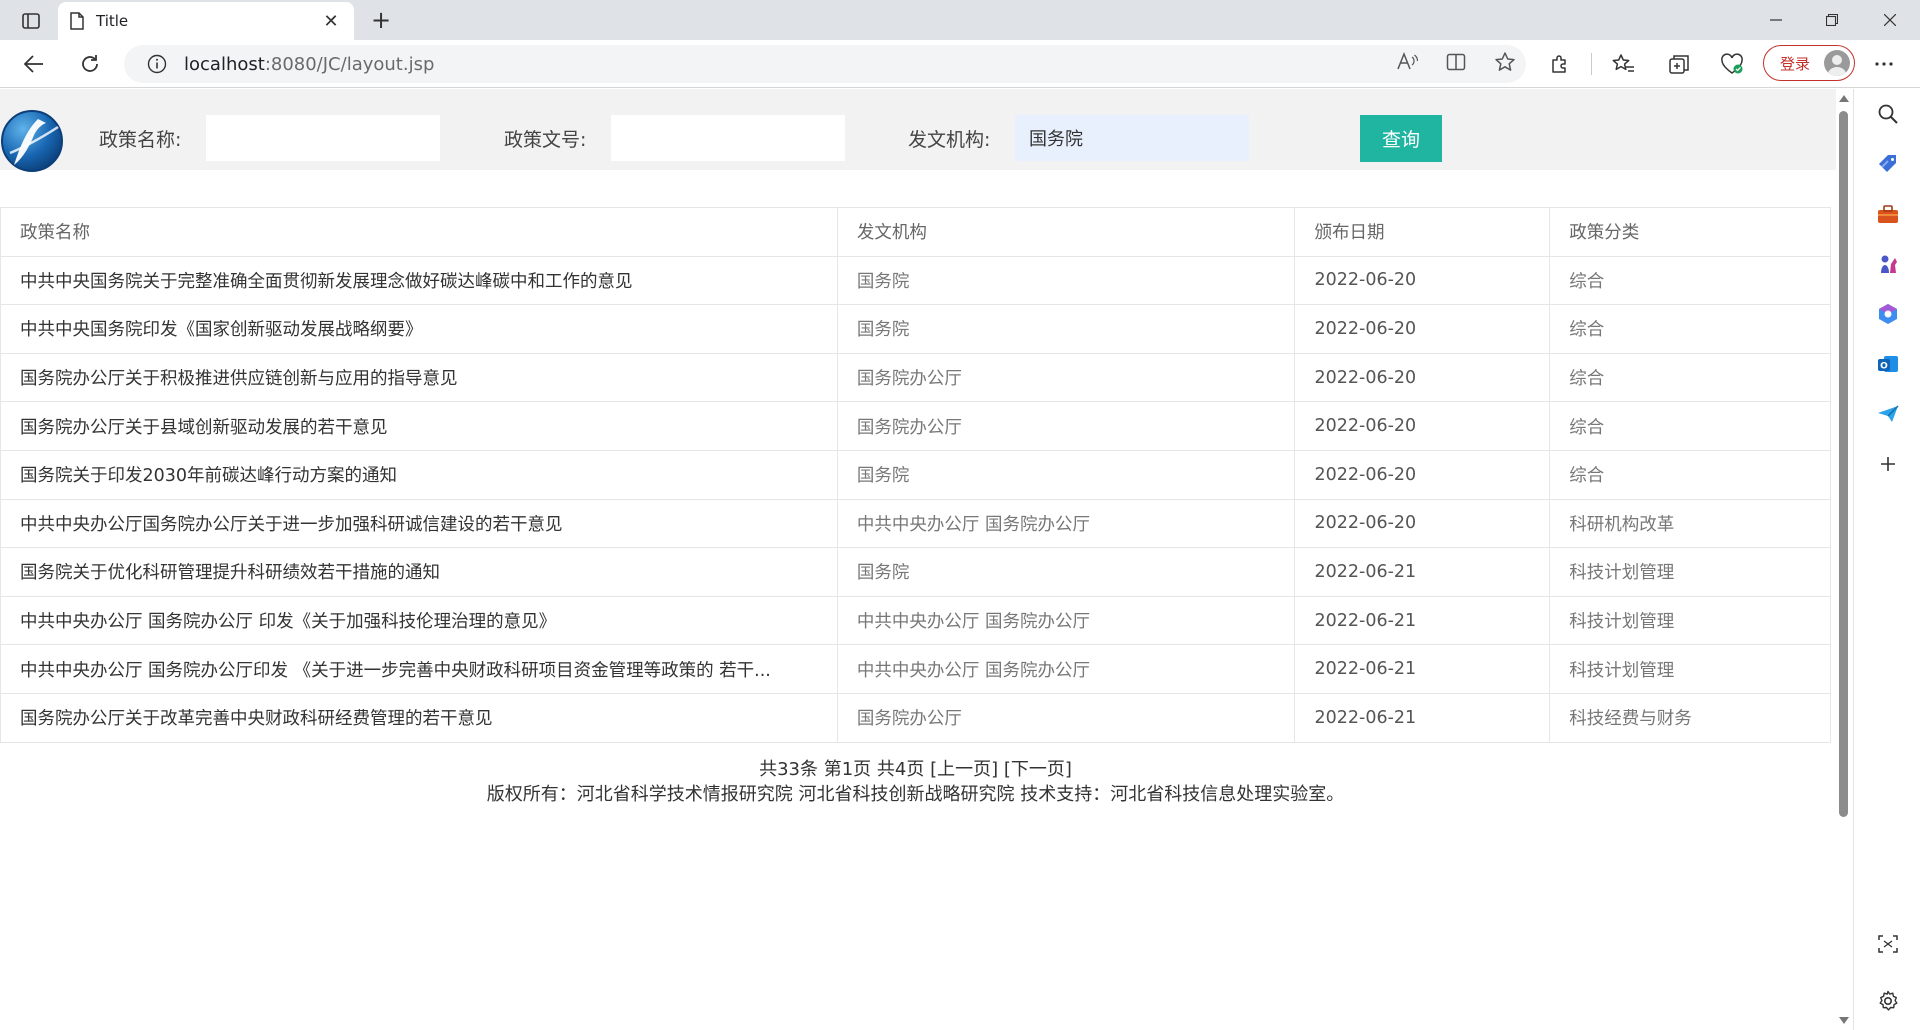 The image size is (1920, 1030). What do you see at coordinates (1690, 669) in the screenshot?
I see `cell-category: 科技计划管理` at bounding box center [1690, 669].